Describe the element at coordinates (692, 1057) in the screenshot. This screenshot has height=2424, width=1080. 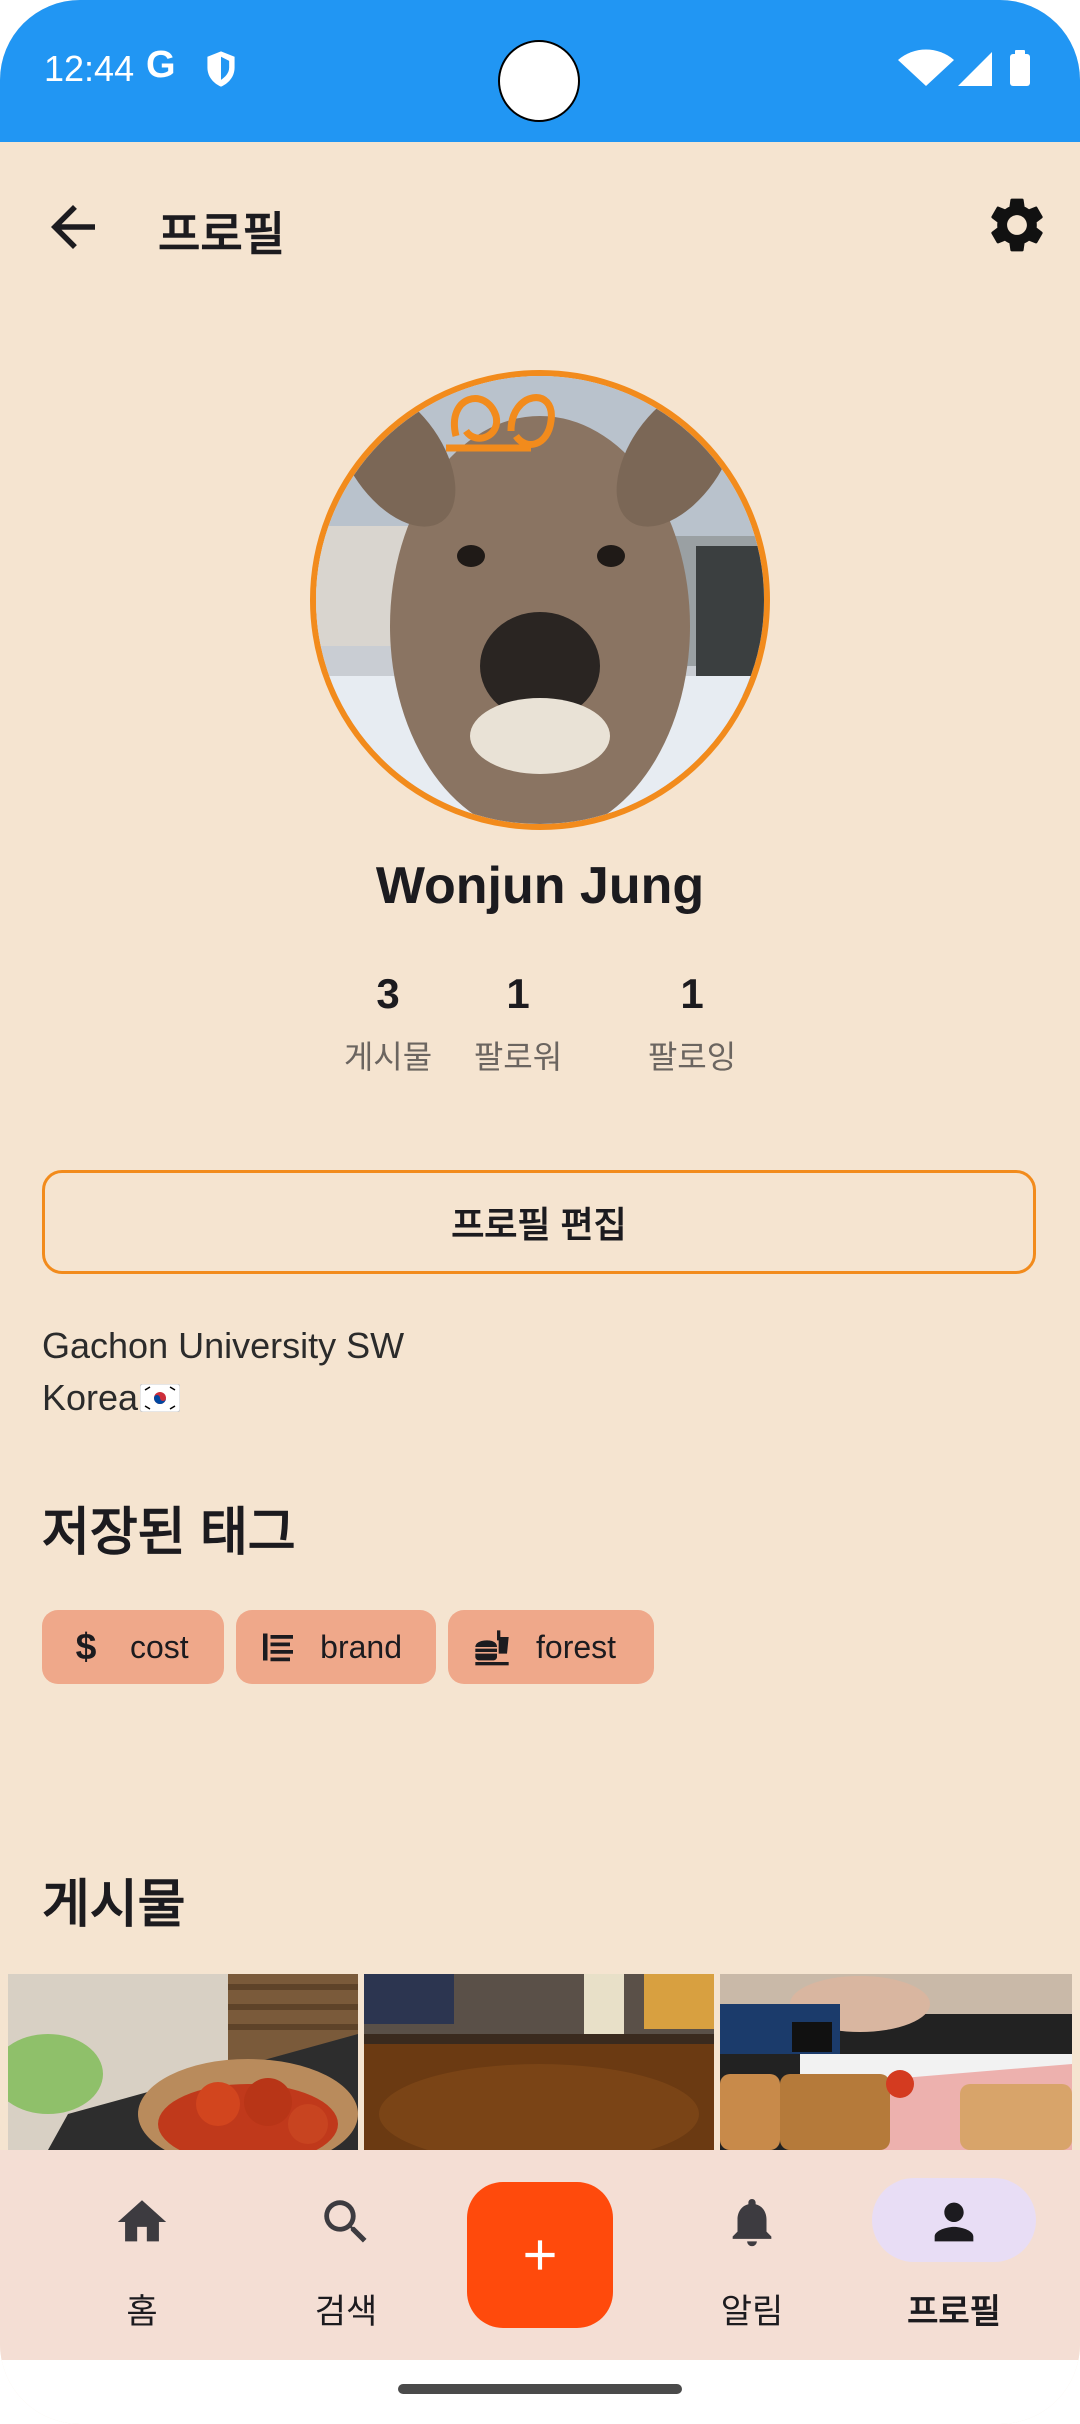
I see `stat-following-label: 팔로잉` at that location.